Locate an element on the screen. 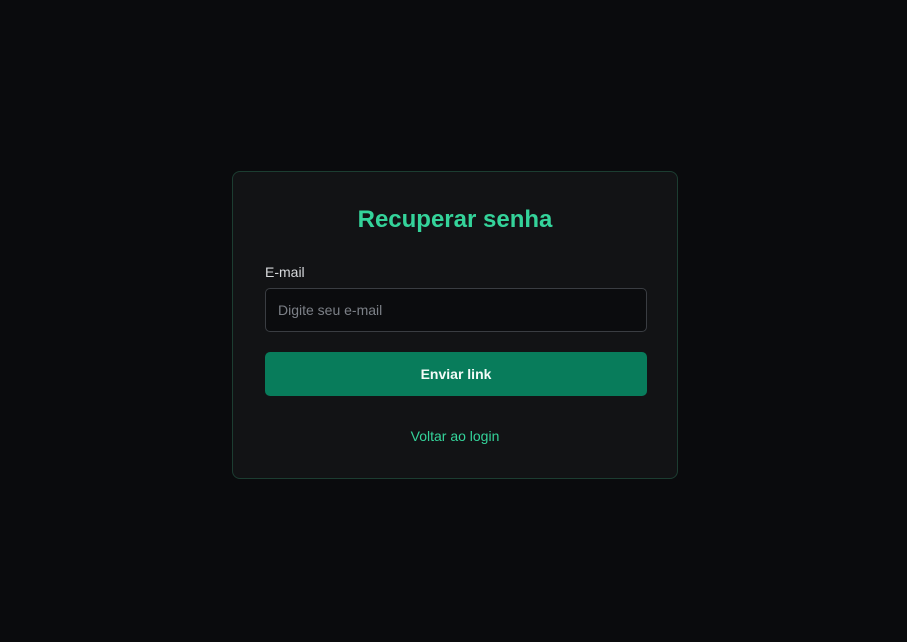 The height and width of the screenshot is (642, 907). email-field is located at coordinates (456, 310).